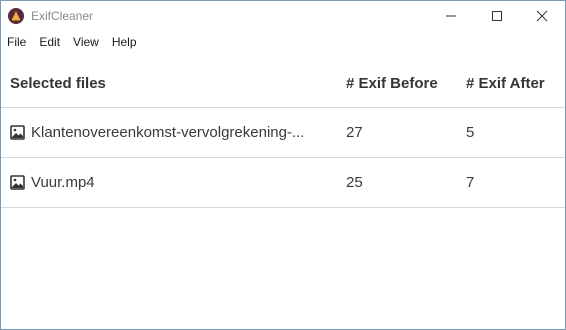  What do you see at coordinates (63, 182) in the screenshot?
I see `file-name: Vuur.mp4` at bounding box center [63, 182].